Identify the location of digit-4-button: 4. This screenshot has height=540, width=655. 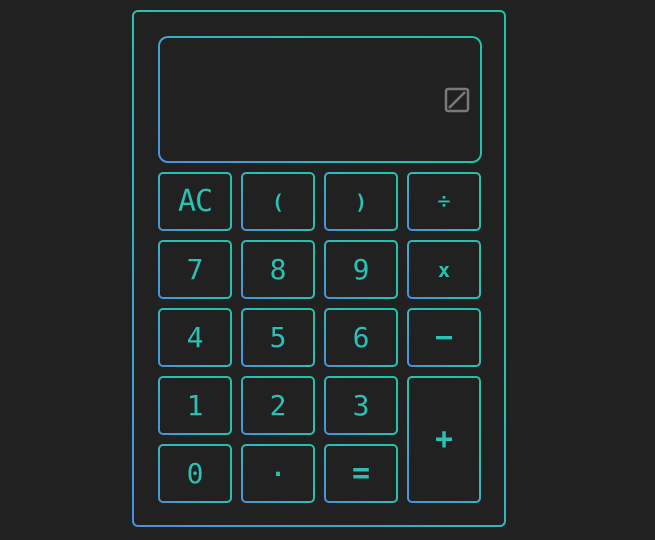
(195, 337).